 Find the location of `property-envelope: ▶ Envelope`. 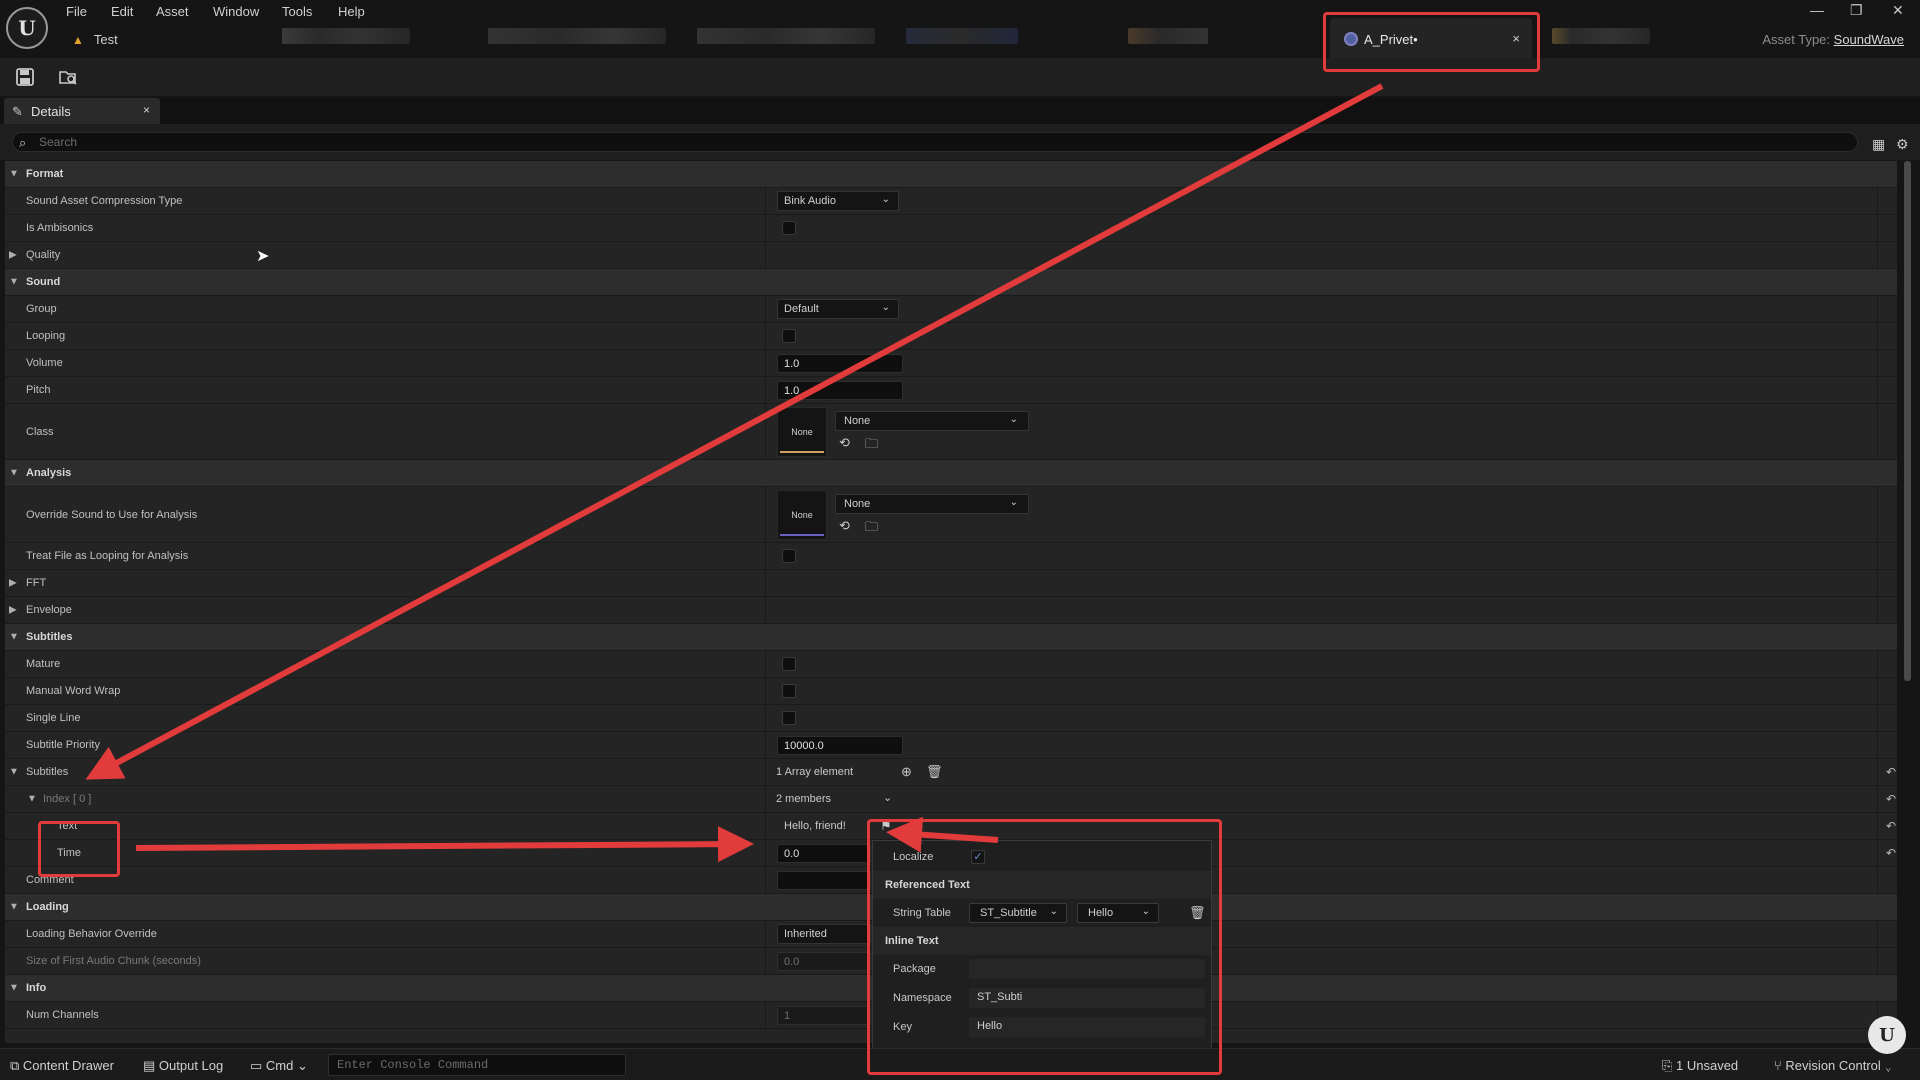

property-envelope: ▶ Envelope is located at coordinates (951, 610).